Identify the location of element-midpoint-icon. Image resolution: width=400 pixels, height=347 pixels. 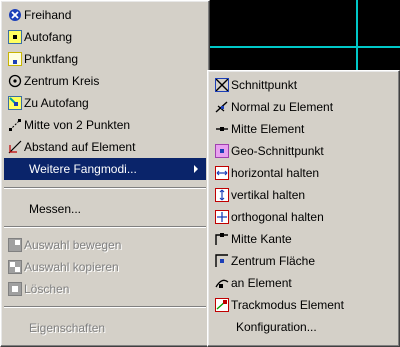
(222, 129).